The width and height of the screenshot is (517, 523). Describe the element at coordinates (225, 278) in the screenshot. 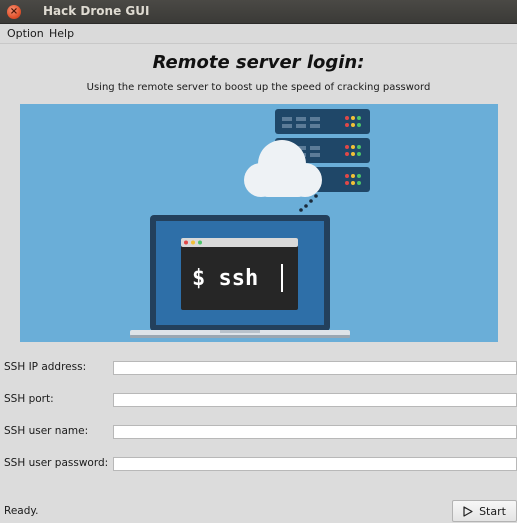

I see `terminal-command-text: $ ssh` at that location.